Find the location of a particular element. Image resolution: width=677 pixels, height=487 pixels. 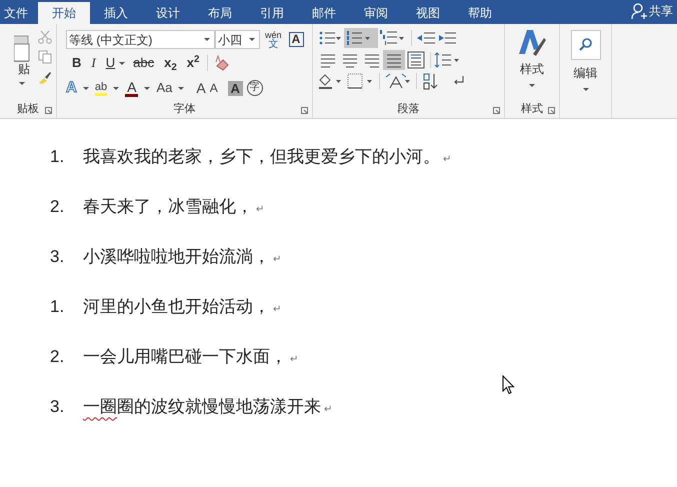

font-name-field: 等线 (中文正文) is located at coordinates (140, 39).